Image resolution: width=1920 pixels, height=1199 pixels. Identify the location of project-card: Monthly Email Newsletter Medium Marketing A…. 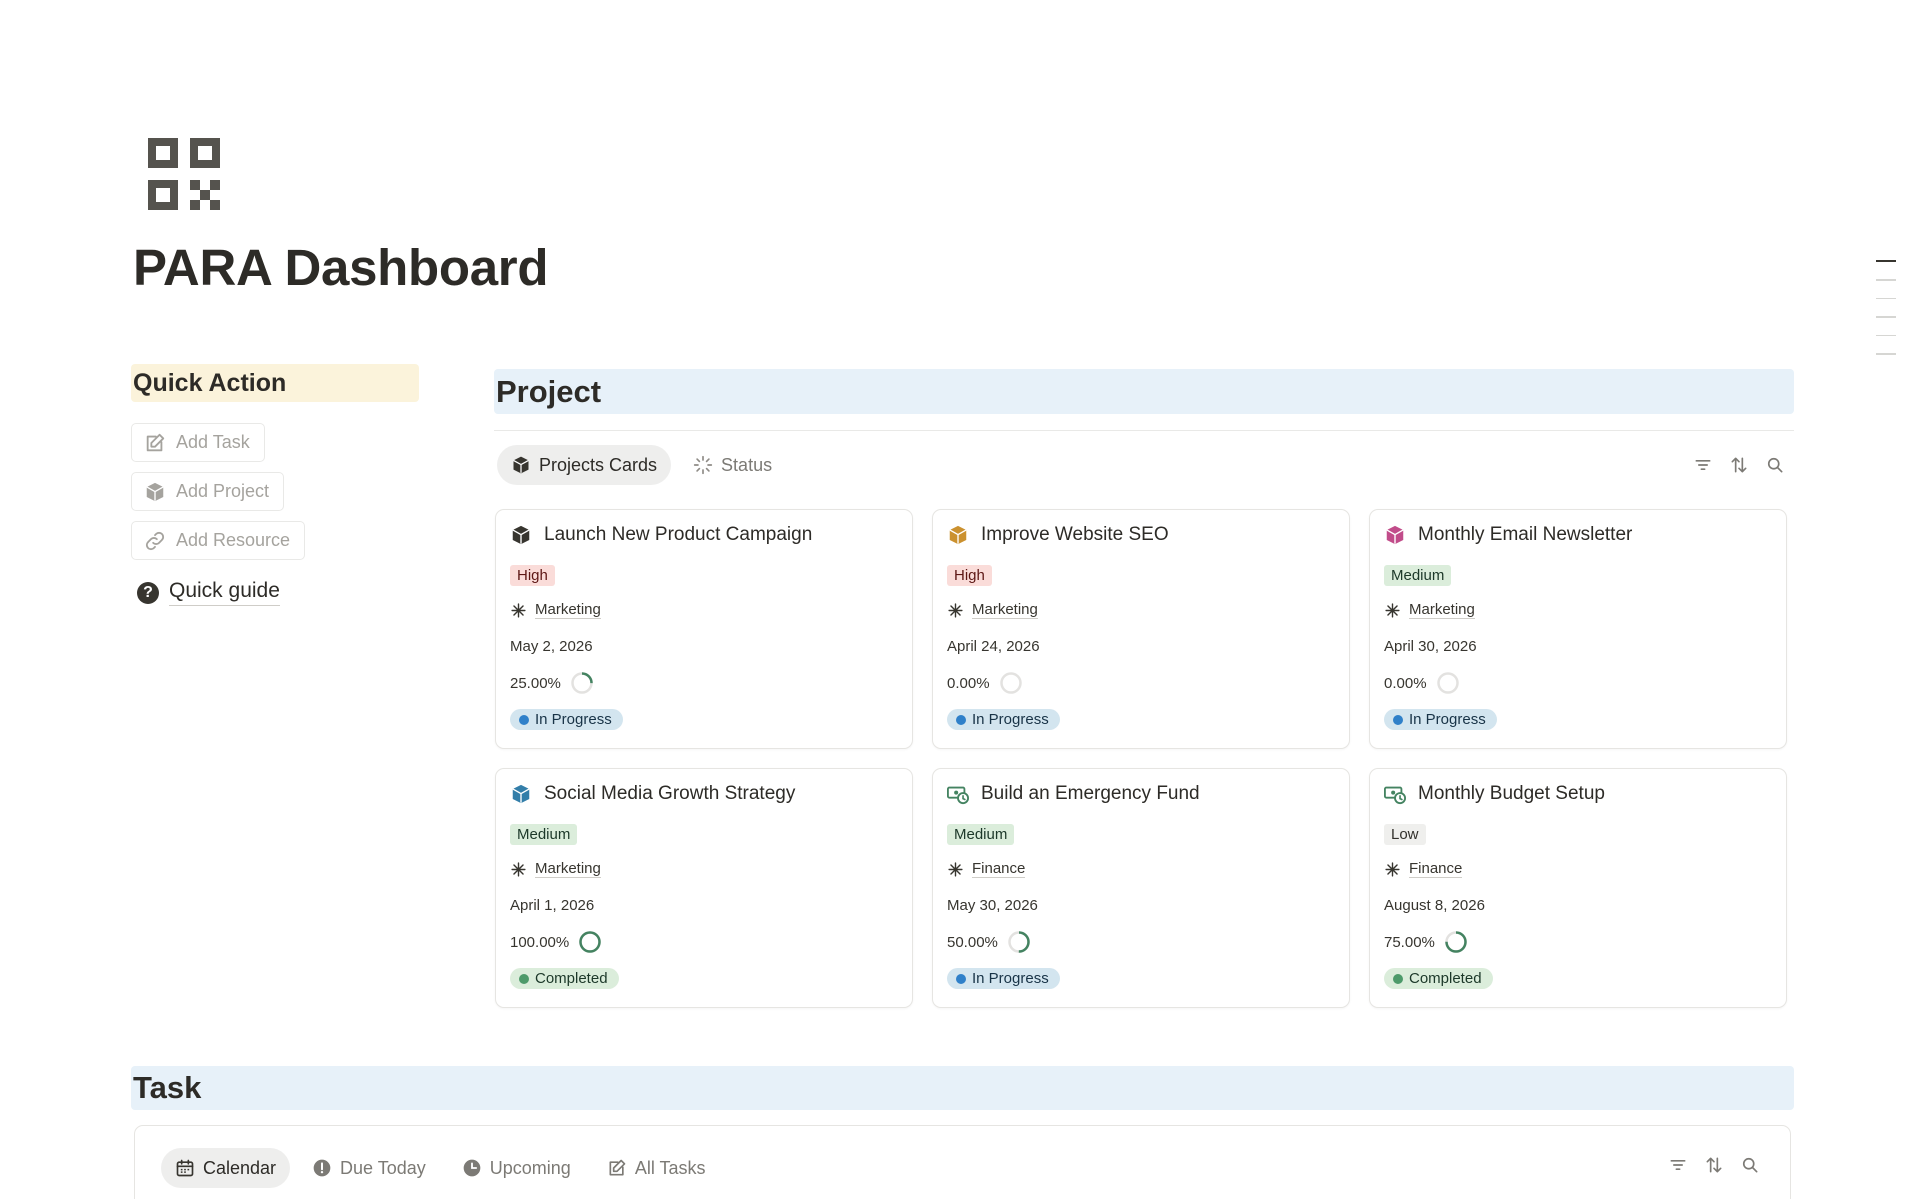
(1578, 629).